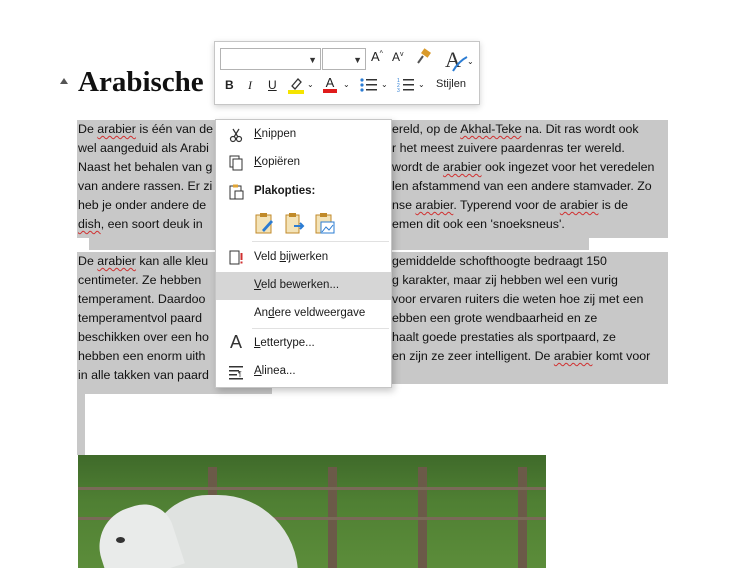 The height and width of the screenshot is (568, 737). What do you see at coordinates (303, 163) in the screenshot?
I see `menu-item-kopieren: Kopiëren` at bounding box center [303, 163].